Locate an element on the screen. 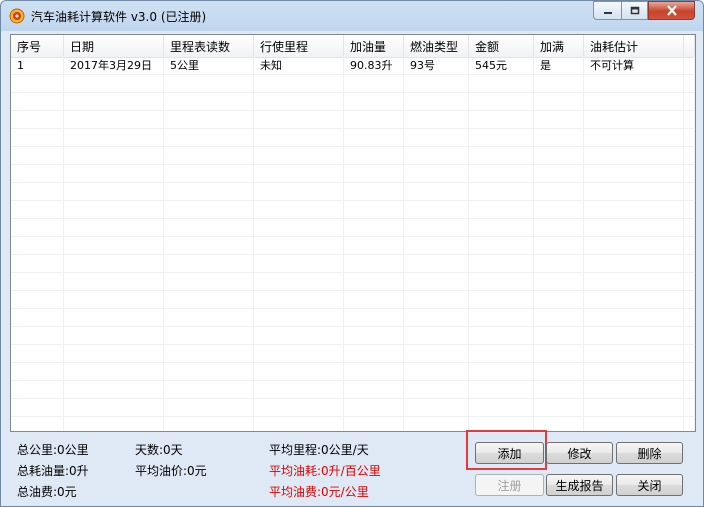  column-header-date: 日期 is located at coordinates (114, 46).